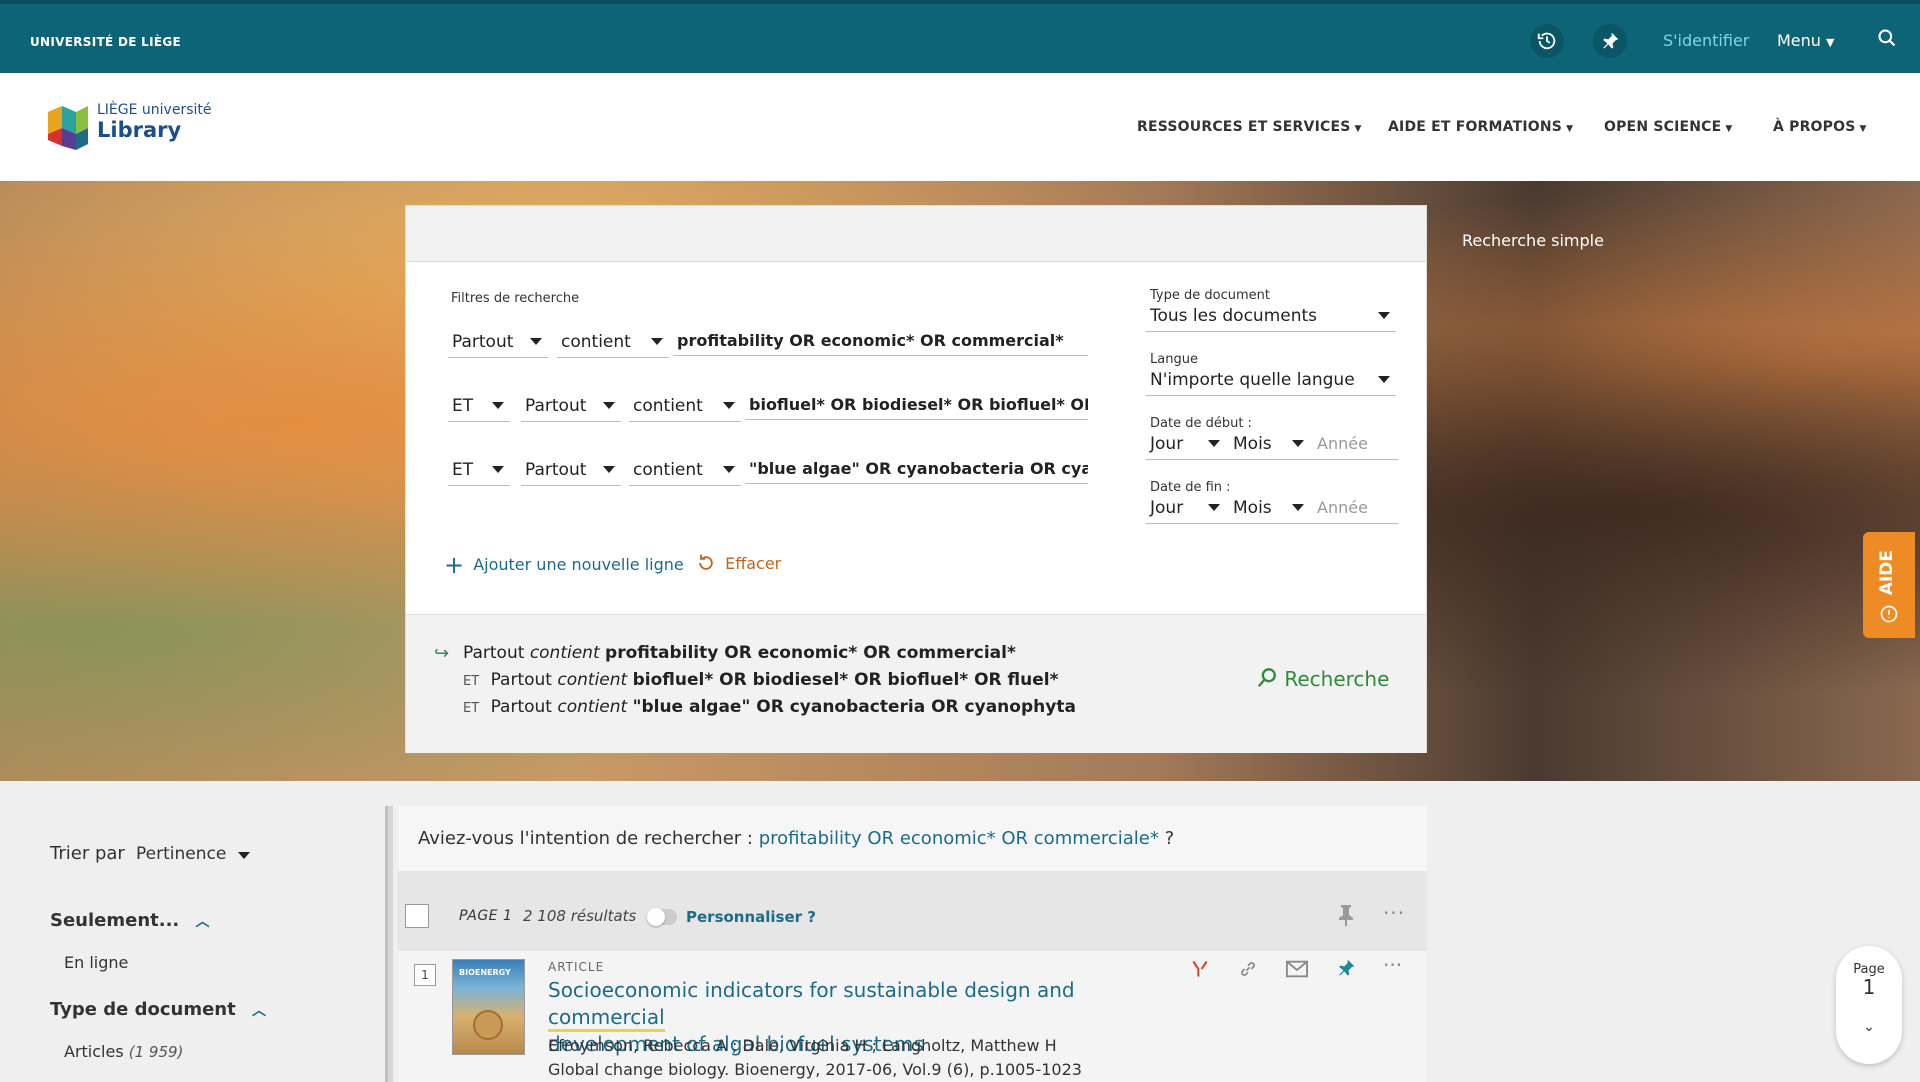 The image size is (1920, 1082). I want to click on bool-select-2: ET, so click(479, 407).